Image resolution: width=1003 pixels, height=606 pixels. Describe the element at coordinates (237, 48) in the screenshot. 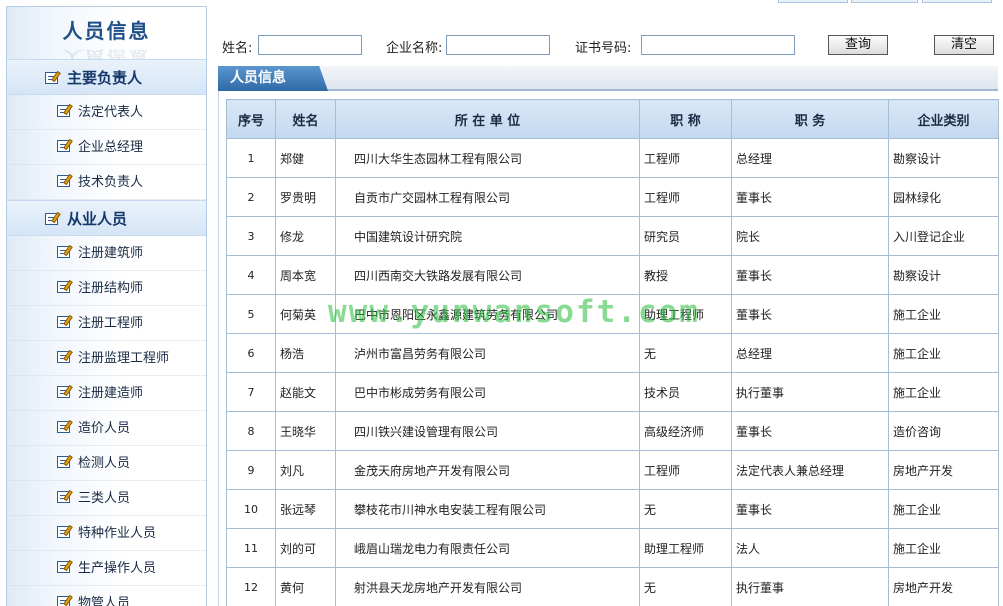

I see `name-label: 姓名:` at that location.